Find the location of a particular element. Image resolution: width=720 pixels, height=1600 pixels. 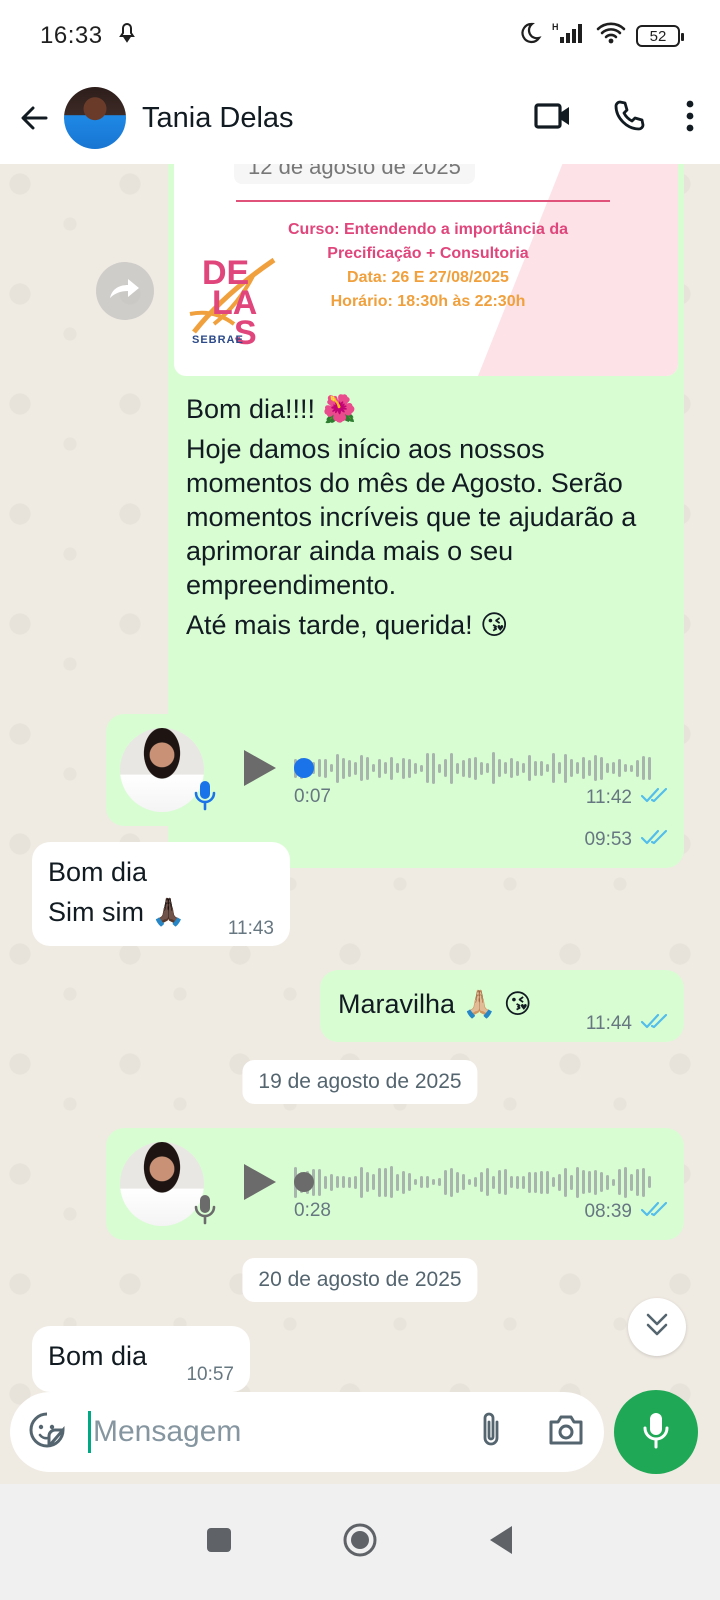

home-button is located at coordinates (360, 1542).